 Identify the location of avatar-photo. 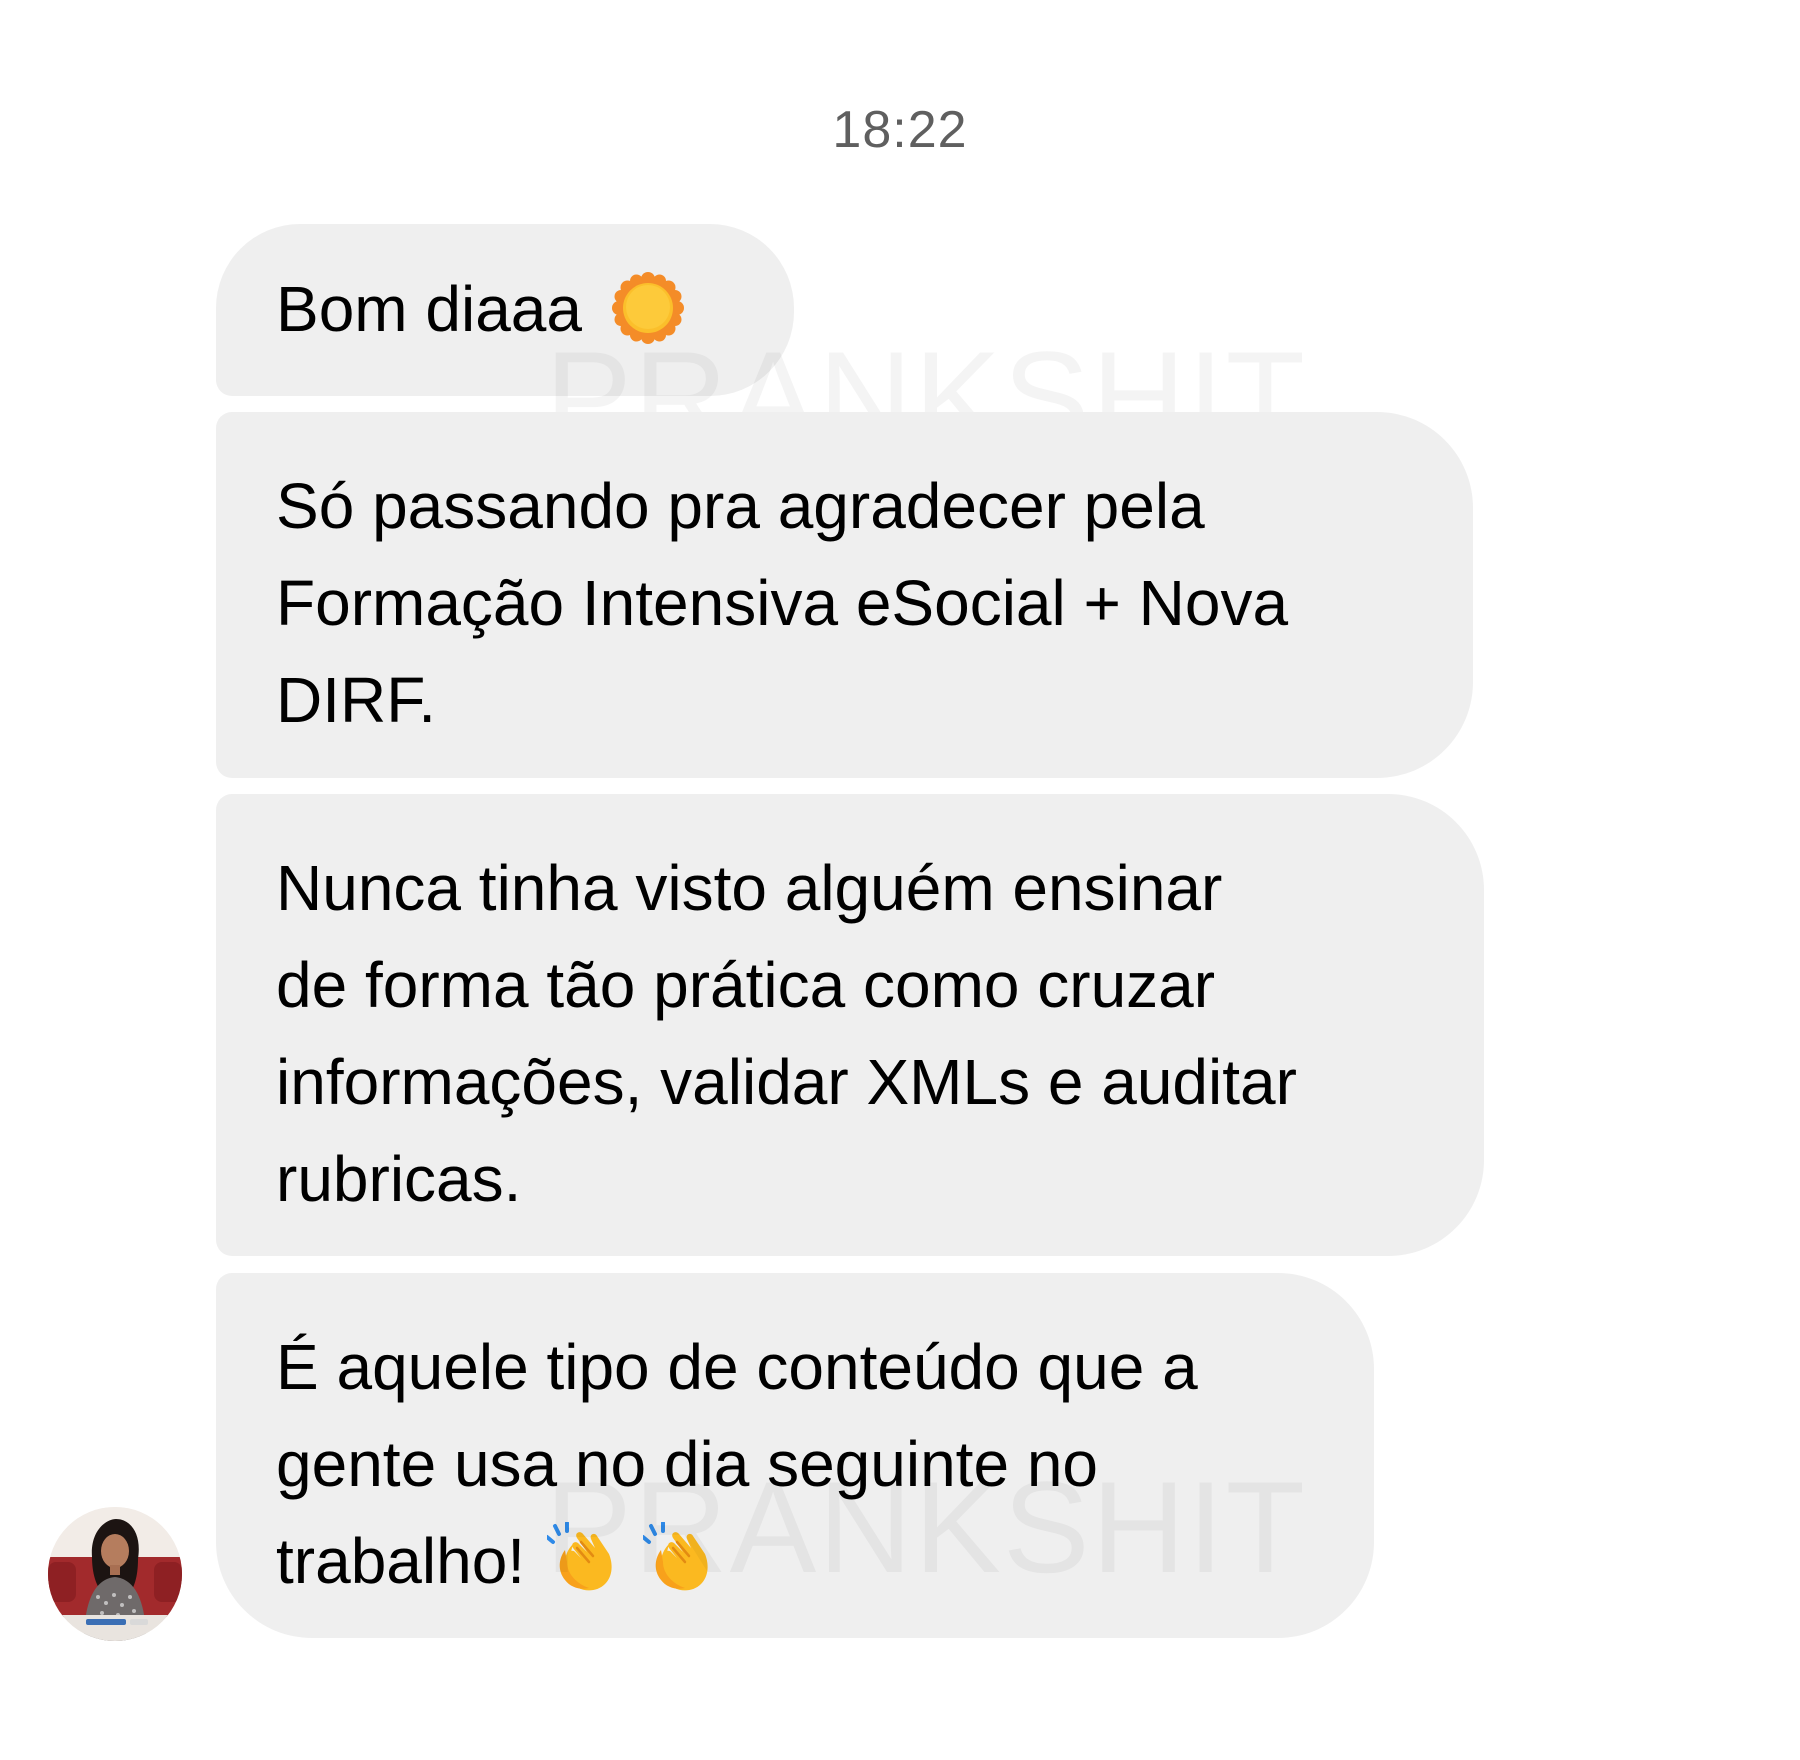
(115, 1574).